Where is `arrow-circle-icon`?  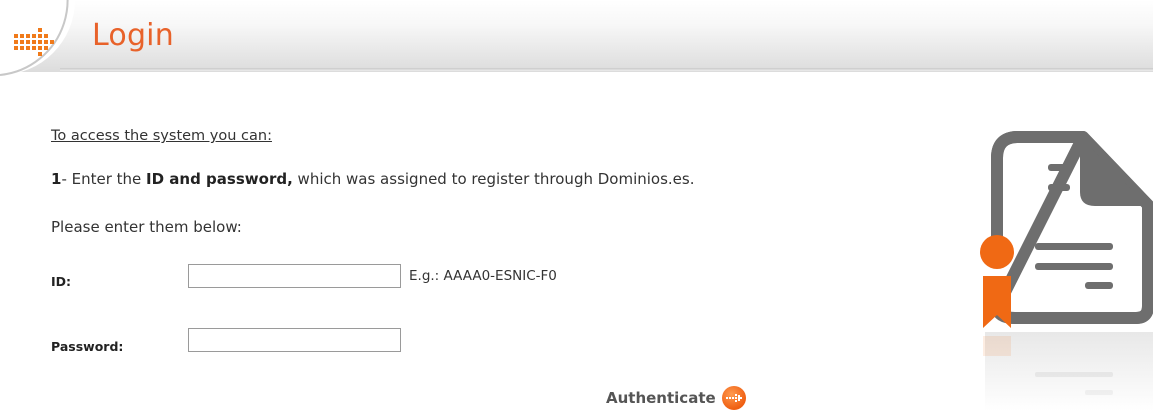 arrow-circle-icon is located at coordinates (733, 398).